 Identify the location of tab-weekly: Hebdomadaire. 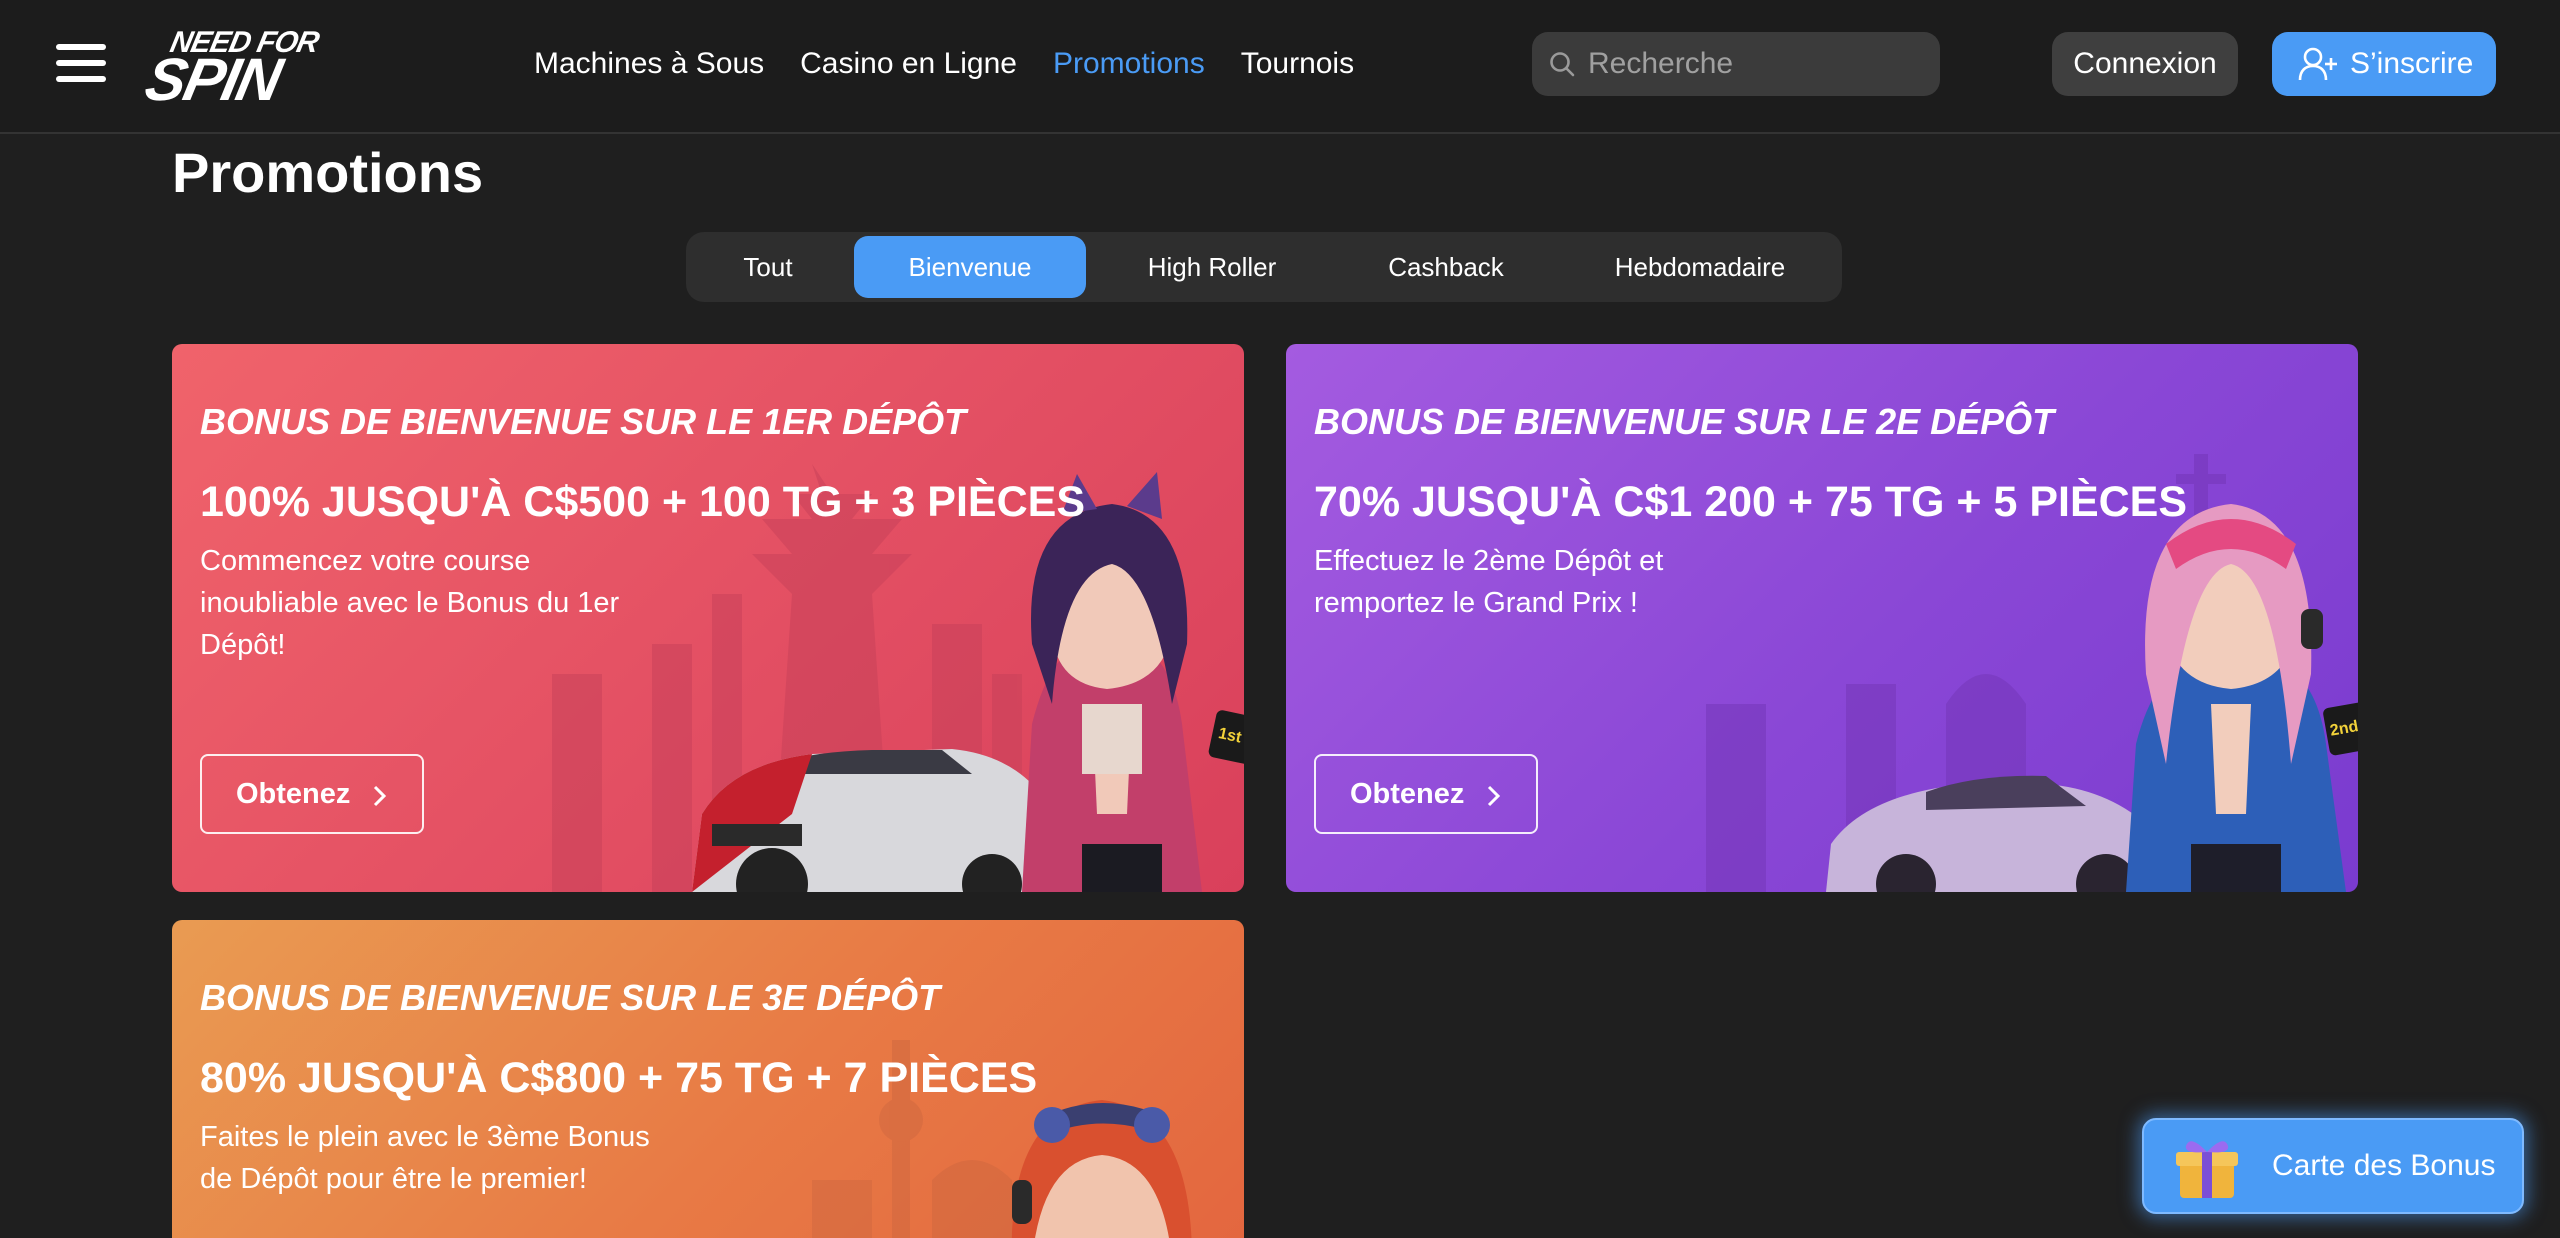
(1700, 267).